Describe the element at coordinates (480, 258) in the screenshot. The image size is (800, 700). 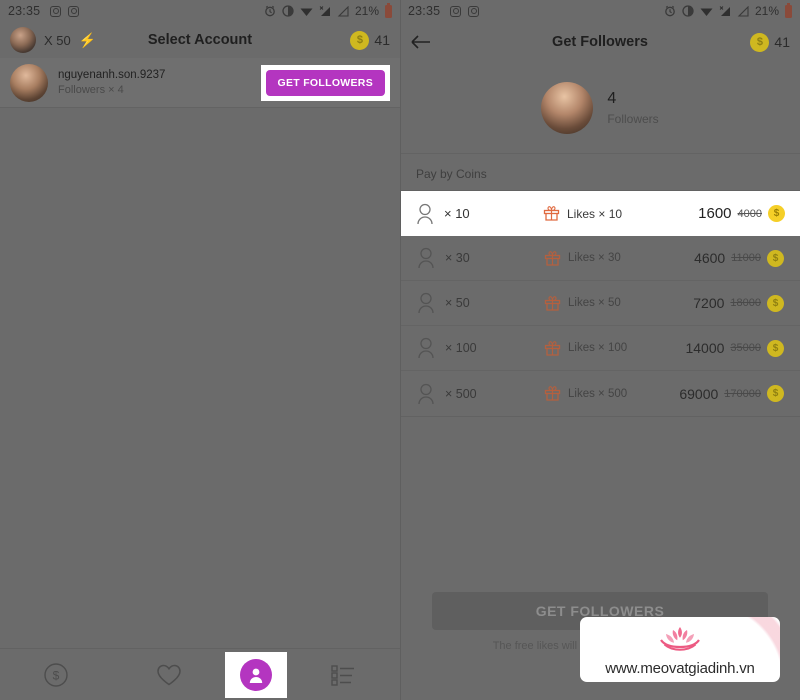
I see `package-quantity: × 30` at that location.